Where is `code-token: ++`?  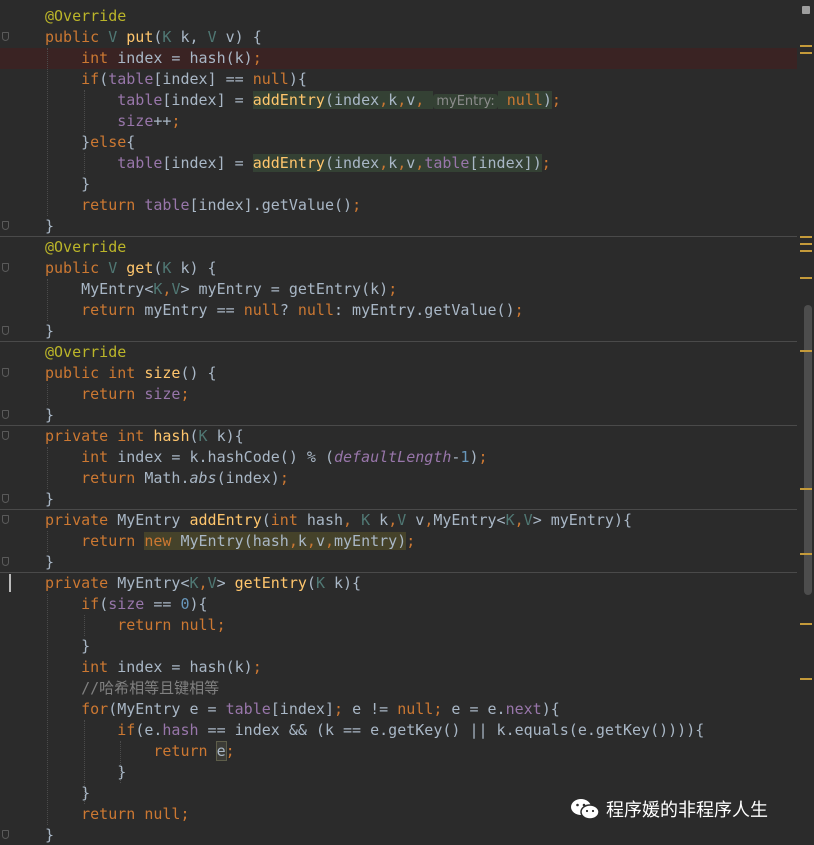
code-token: ++ is located at coordinates (162, 121).